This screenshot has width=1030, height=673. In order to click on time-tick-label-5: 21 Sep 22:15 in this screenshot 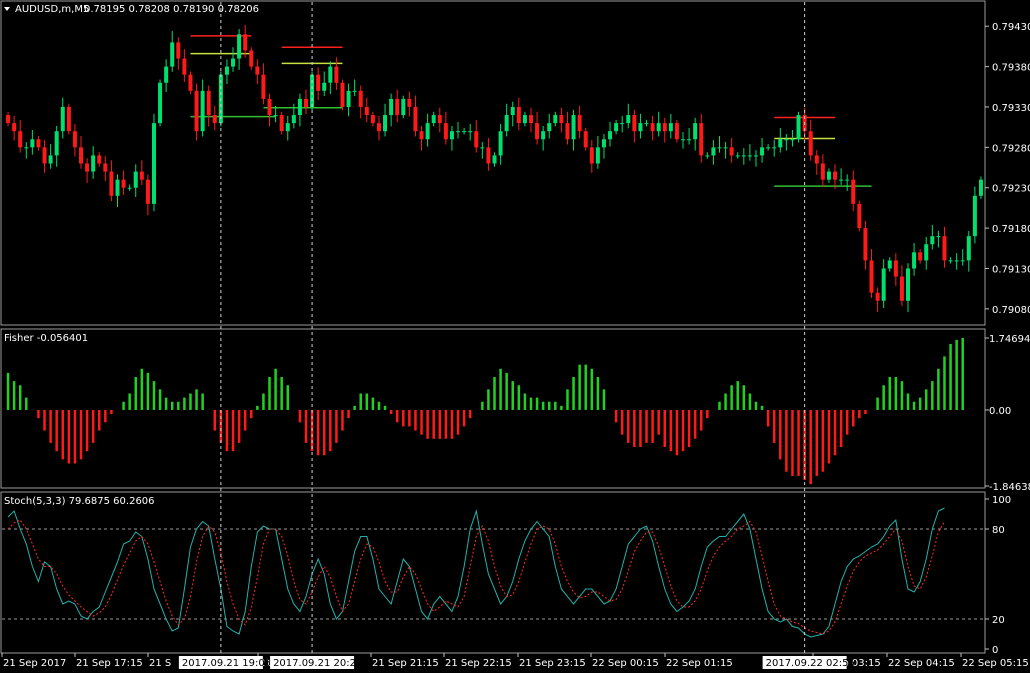, I will do `click(478, 663)`.